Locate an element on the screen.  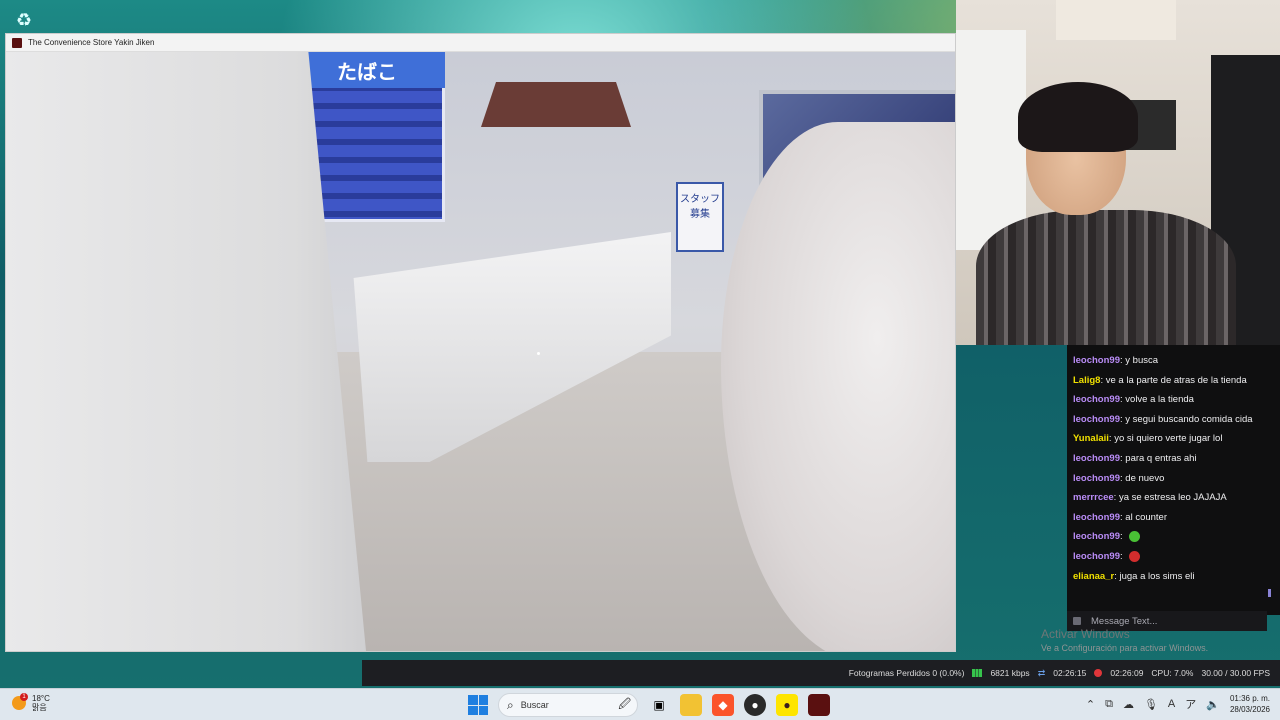
tray-cloud-icon: ☁ is located at coordinates (1128, 704).